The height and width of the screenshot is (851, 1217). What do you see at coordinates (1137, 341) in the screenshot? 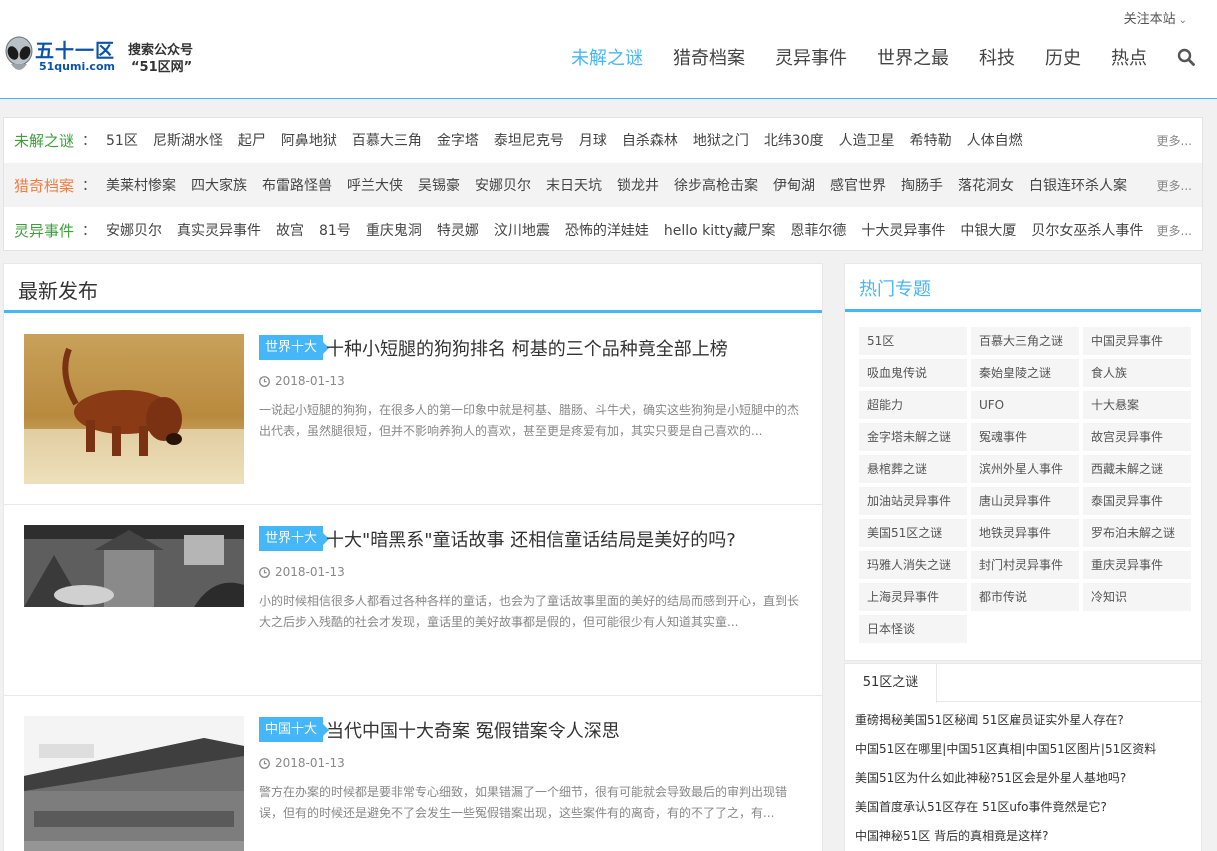
I see `topic-tag: 中国灵异事件` at bounding box center [1137, 341].